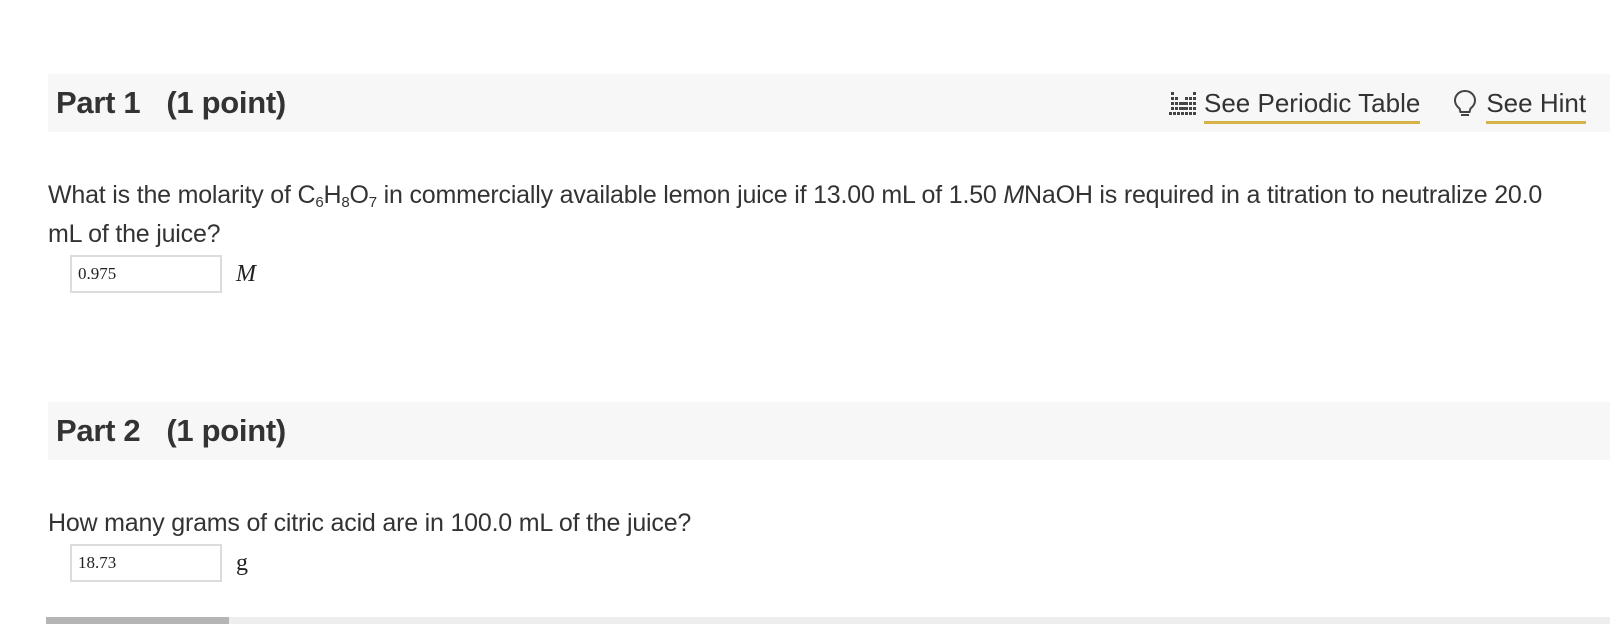  What do you see at coordinates (828, 620) in the screenshot?
I see `horizontal-scrollbar` at bounding box center [828, 620].